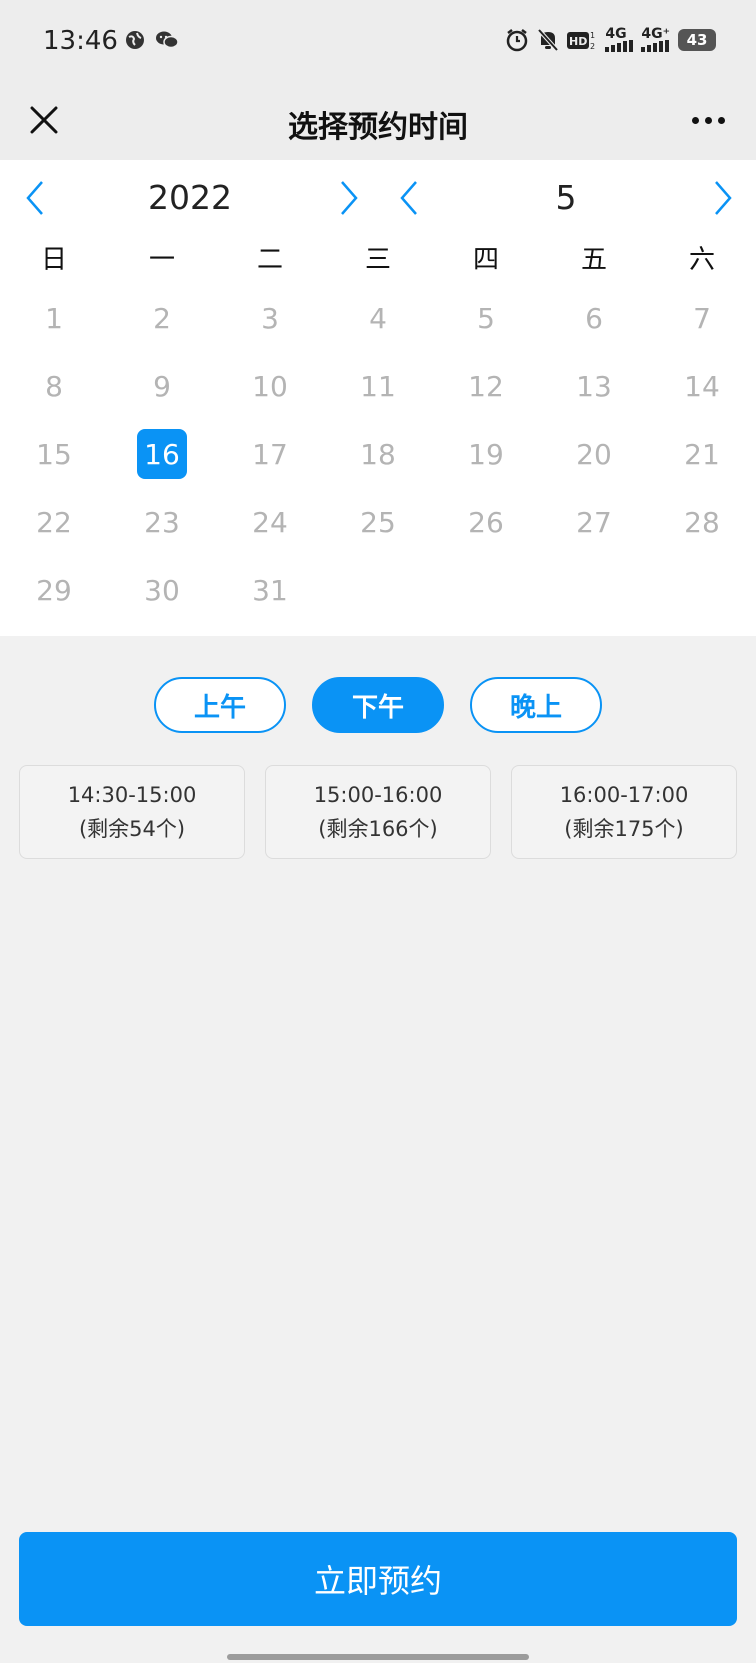  What do you see at coordinates (697, 40) in the screenshot?
I see `battery-level: 43` at bounding box center [697, 40].